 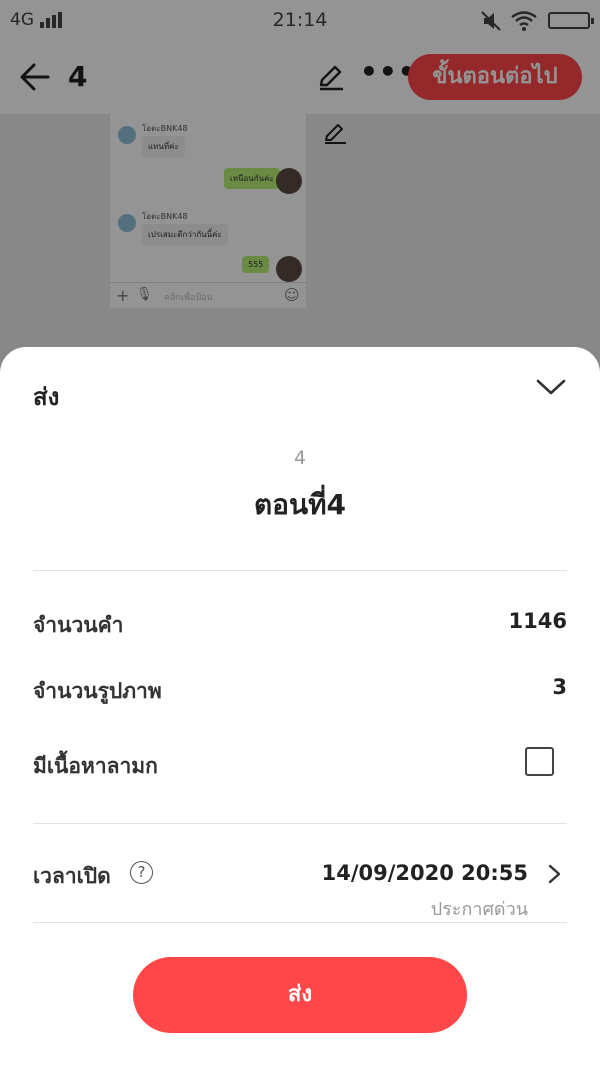 What do you see at coordinates (300, 458) in the screenshot?
I see `episode-number: 4` at bounding box center [300, 458].